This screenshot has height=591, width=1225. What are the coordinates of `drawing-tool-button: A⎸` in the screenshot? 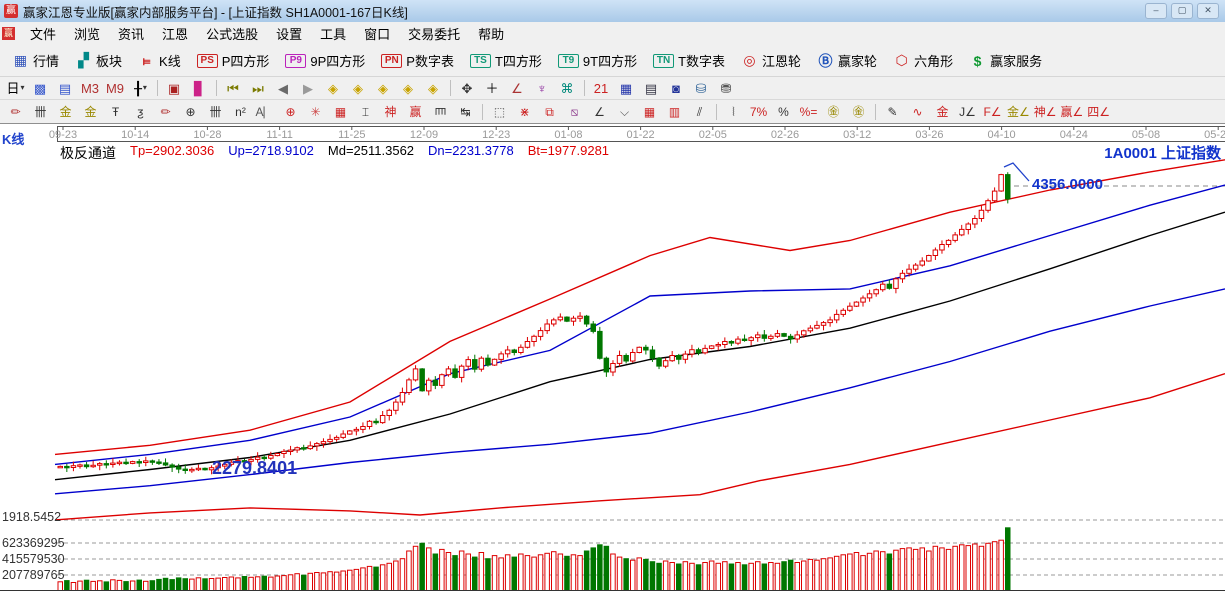 It's located at (265, 112).